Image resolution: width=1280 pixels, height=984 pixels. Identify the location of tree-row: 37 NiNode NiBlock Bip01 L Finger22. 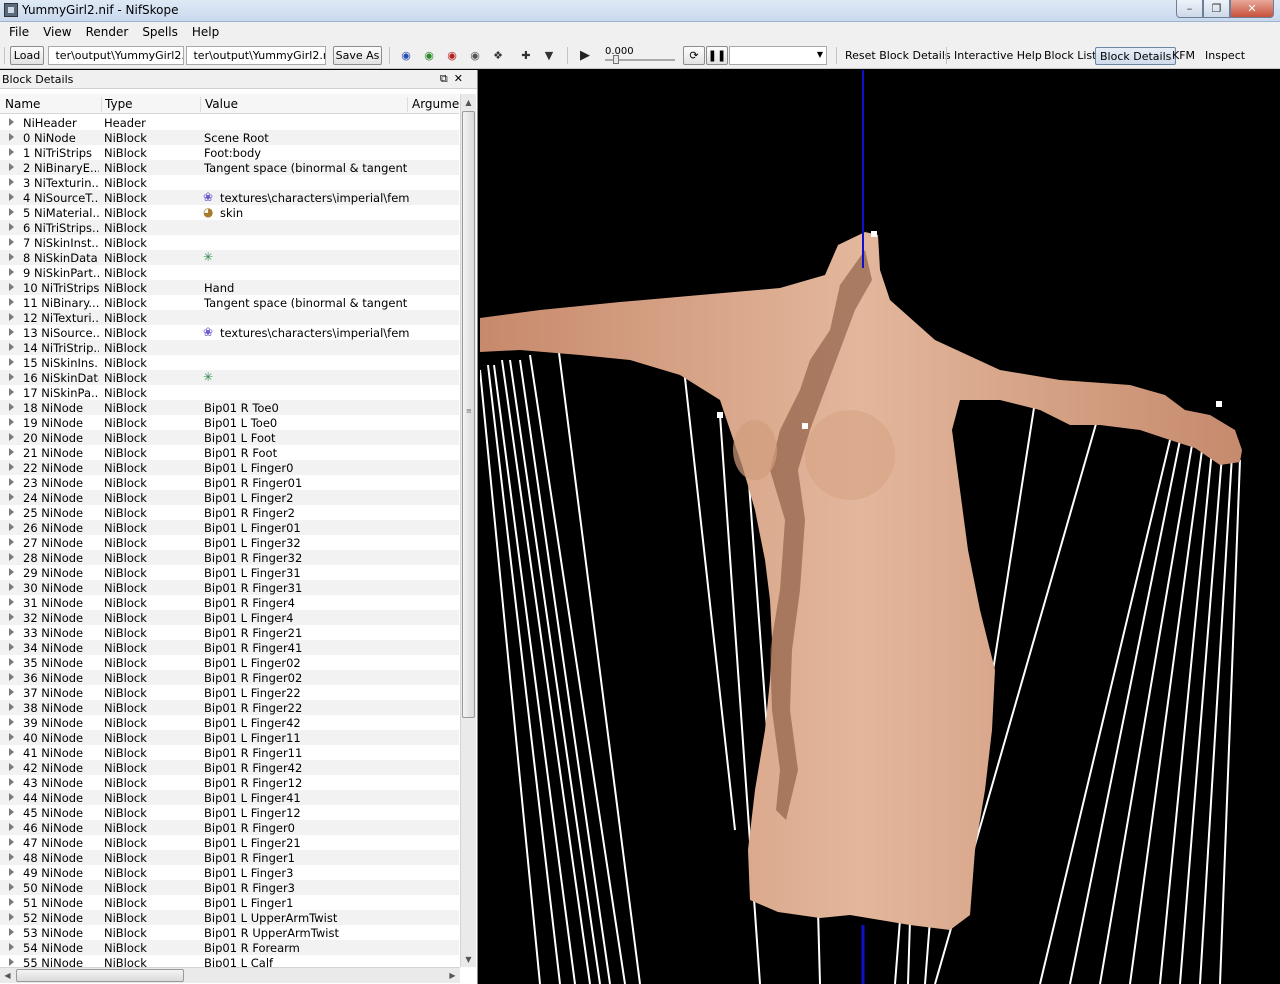
(229, 692).